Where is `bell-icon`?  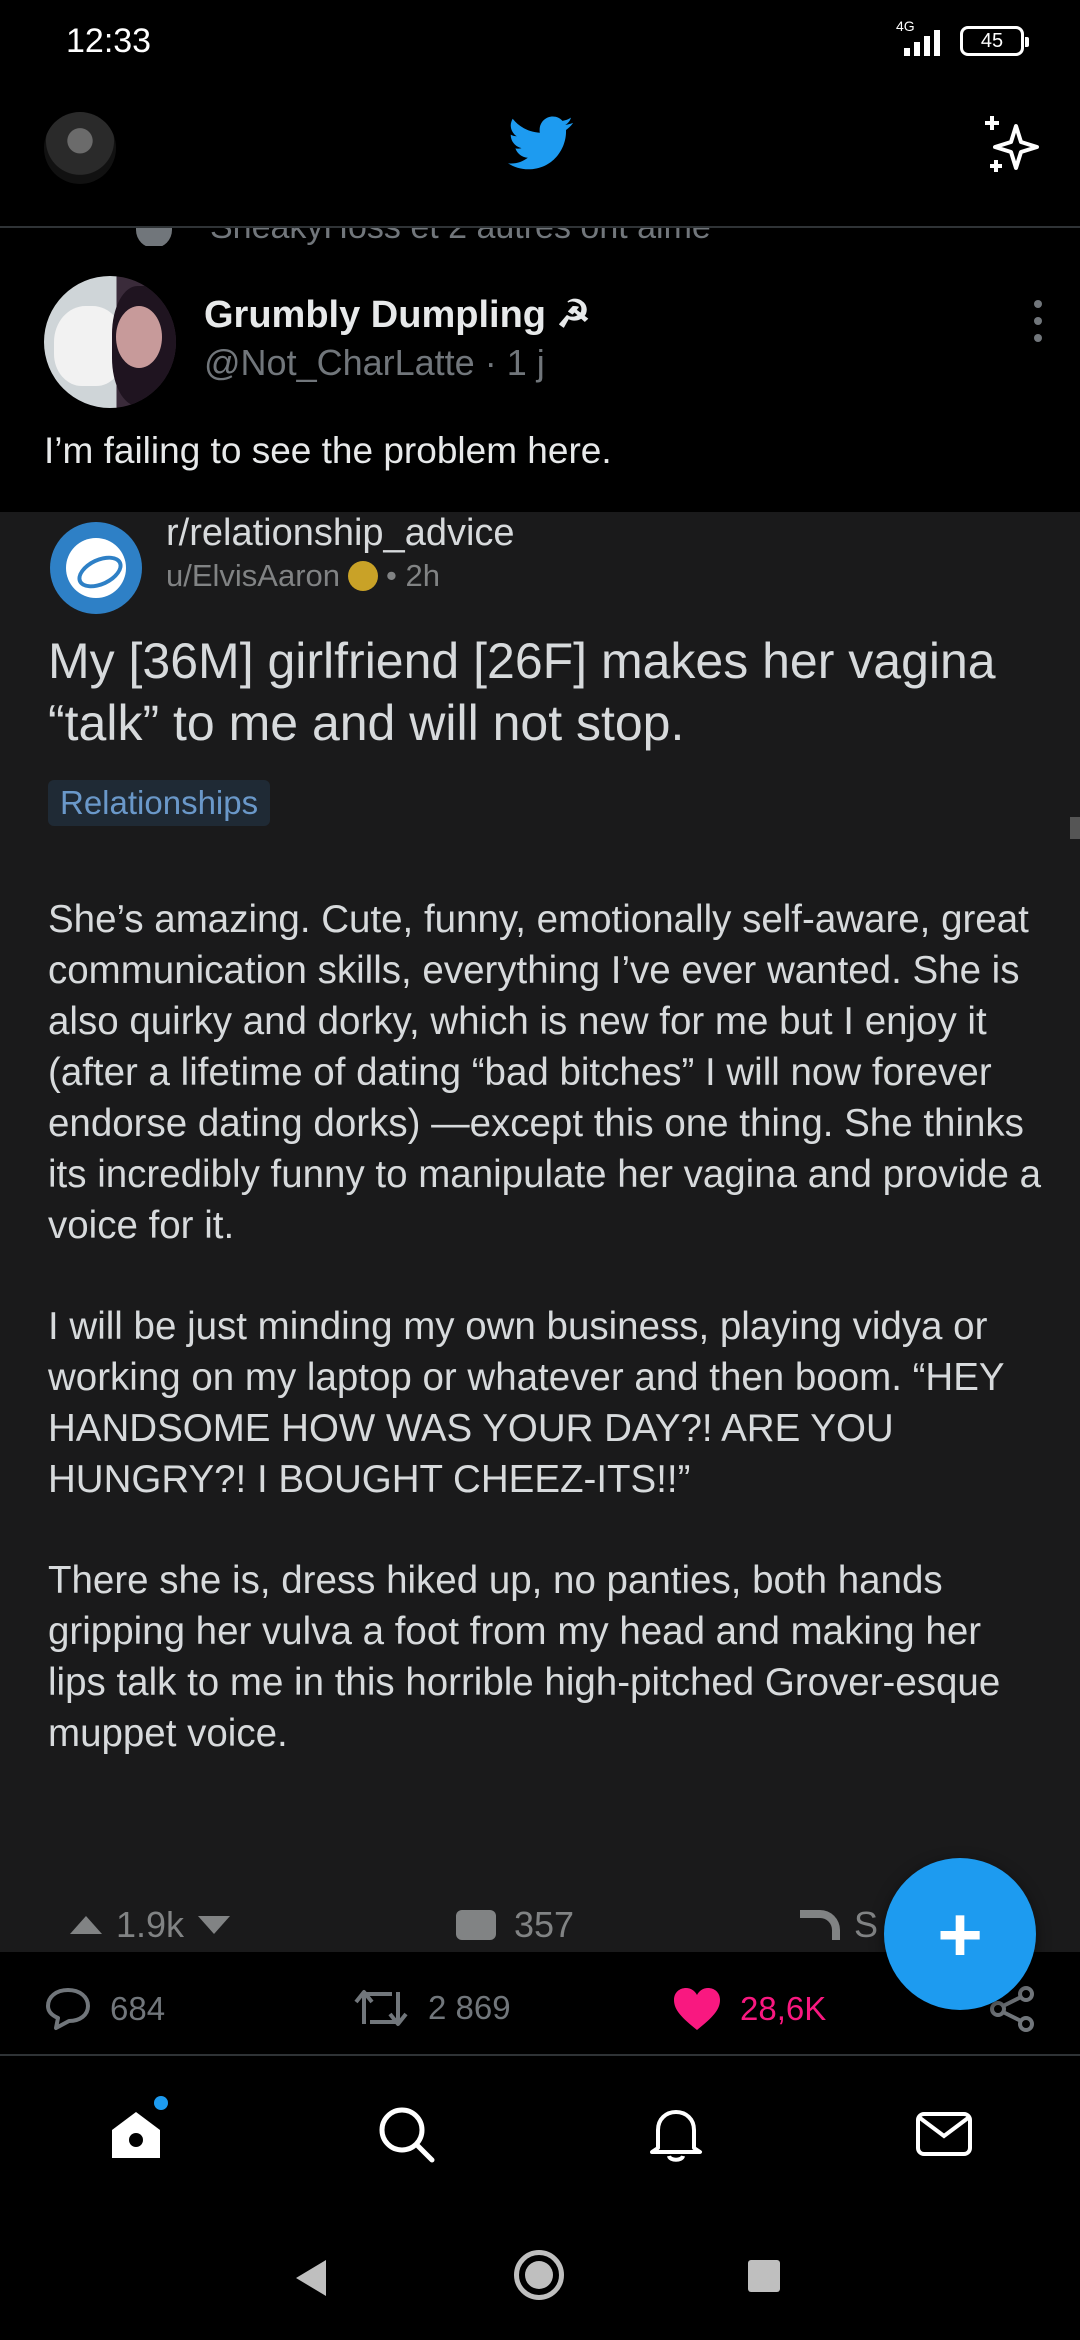 bell-icon is located at coordinates (676, 2136).